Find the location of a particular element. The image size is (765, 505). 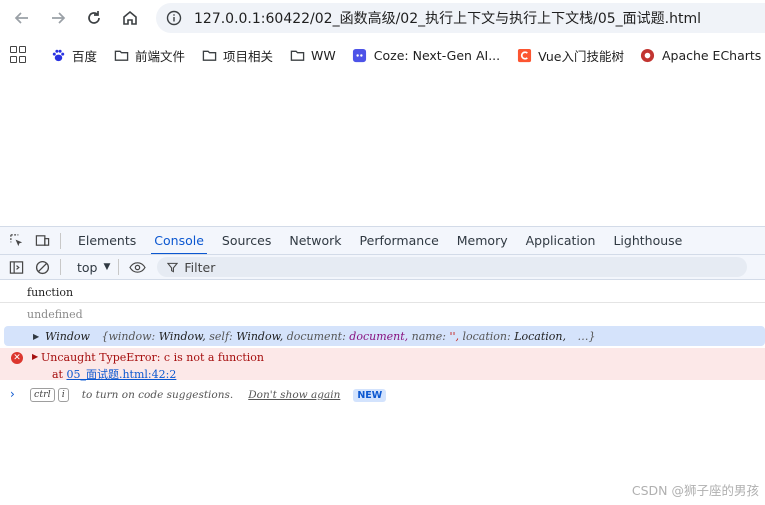

tab-application: Application is located at coordinates (561, 241).